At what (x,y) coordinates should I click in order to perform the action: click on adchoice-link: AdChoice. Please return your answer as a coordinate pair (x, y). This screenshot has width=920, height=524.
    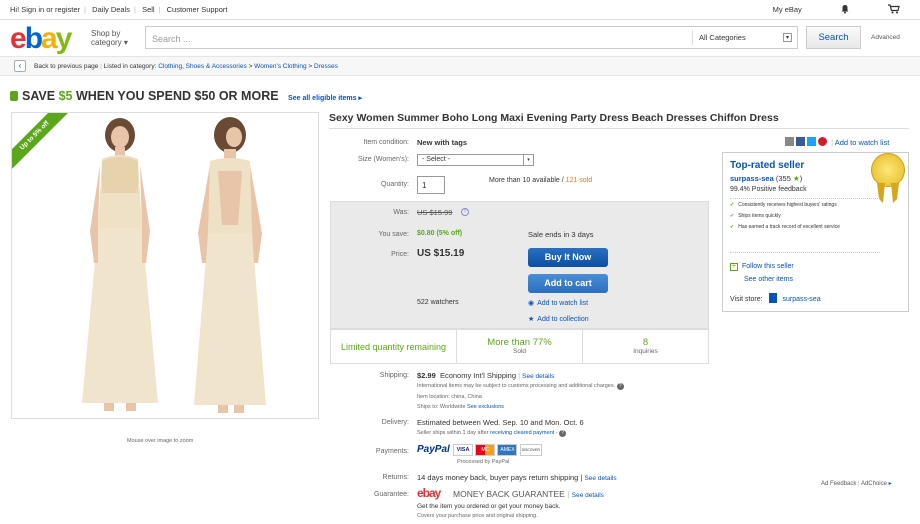
    Looking at the image, I should click on (874, 484).